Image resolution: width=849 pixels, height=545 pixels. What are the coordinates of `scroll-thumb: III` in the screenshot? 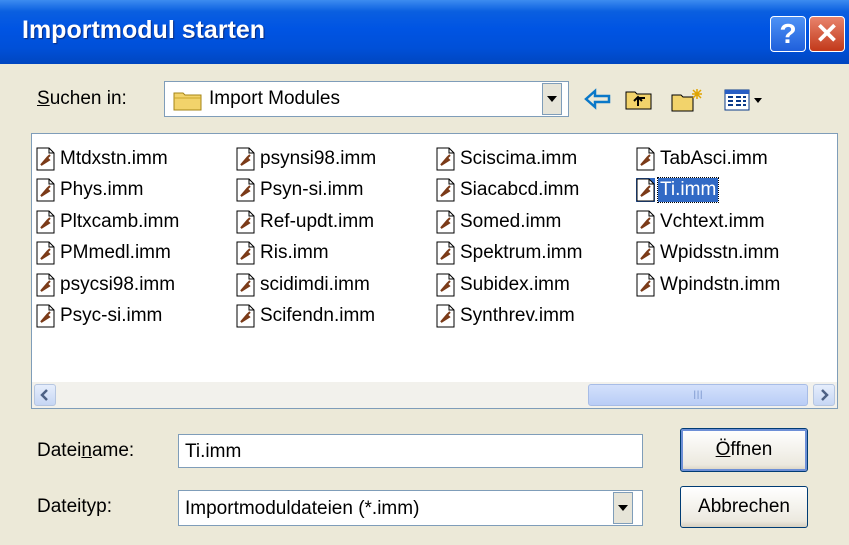 It's located at (698, 395).